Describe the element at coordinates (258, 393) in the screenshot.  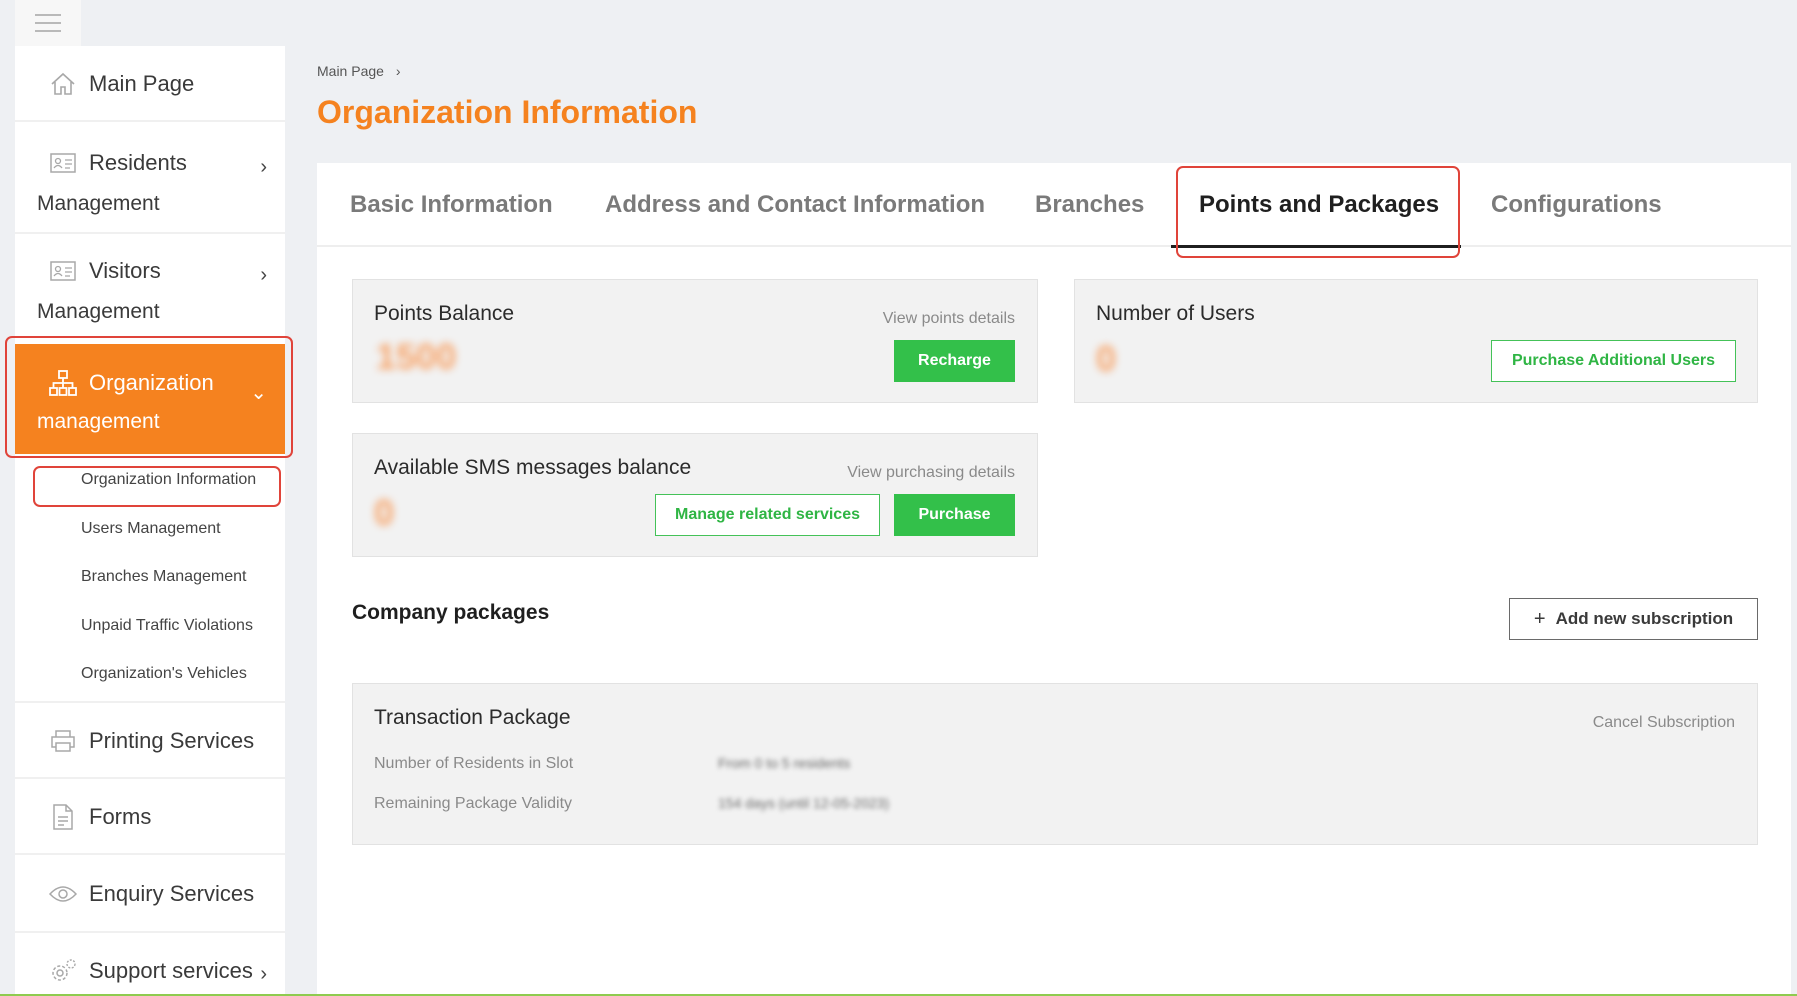
I see `chevron-down-icon: ⌄` at that location.